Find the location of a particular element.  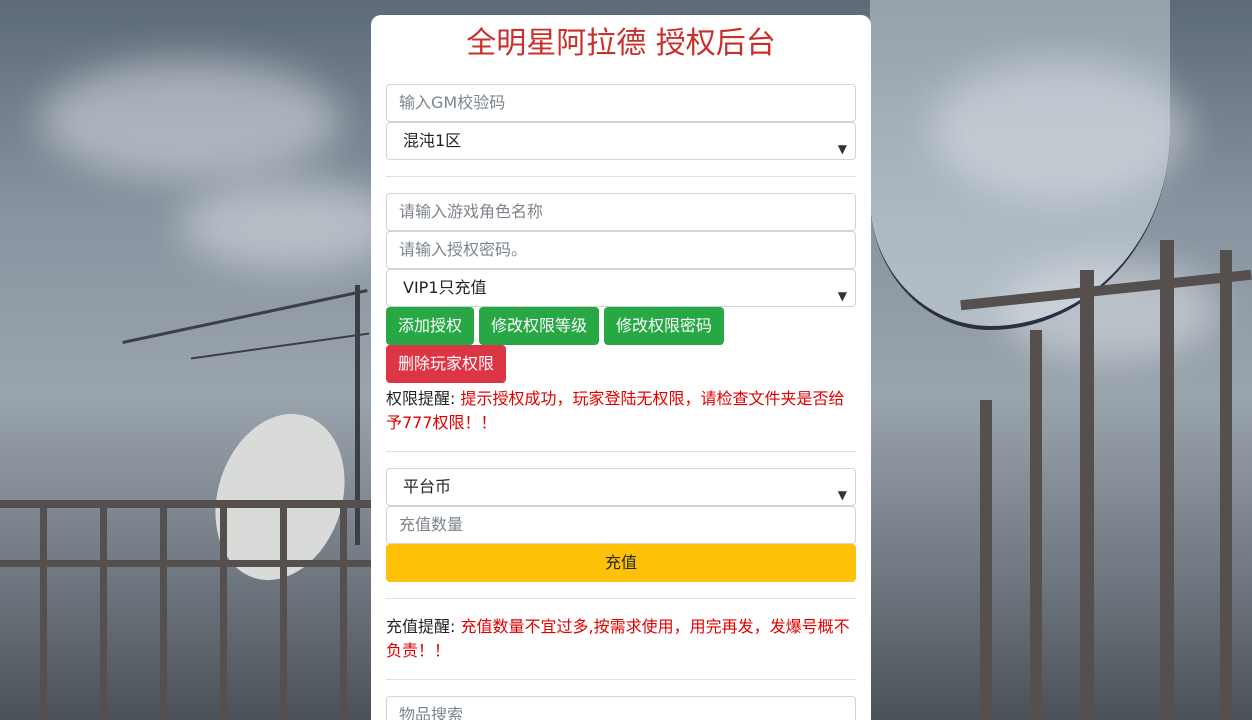

recharge-notice-label: 充值提醒: is located at coordinates (421, 626).